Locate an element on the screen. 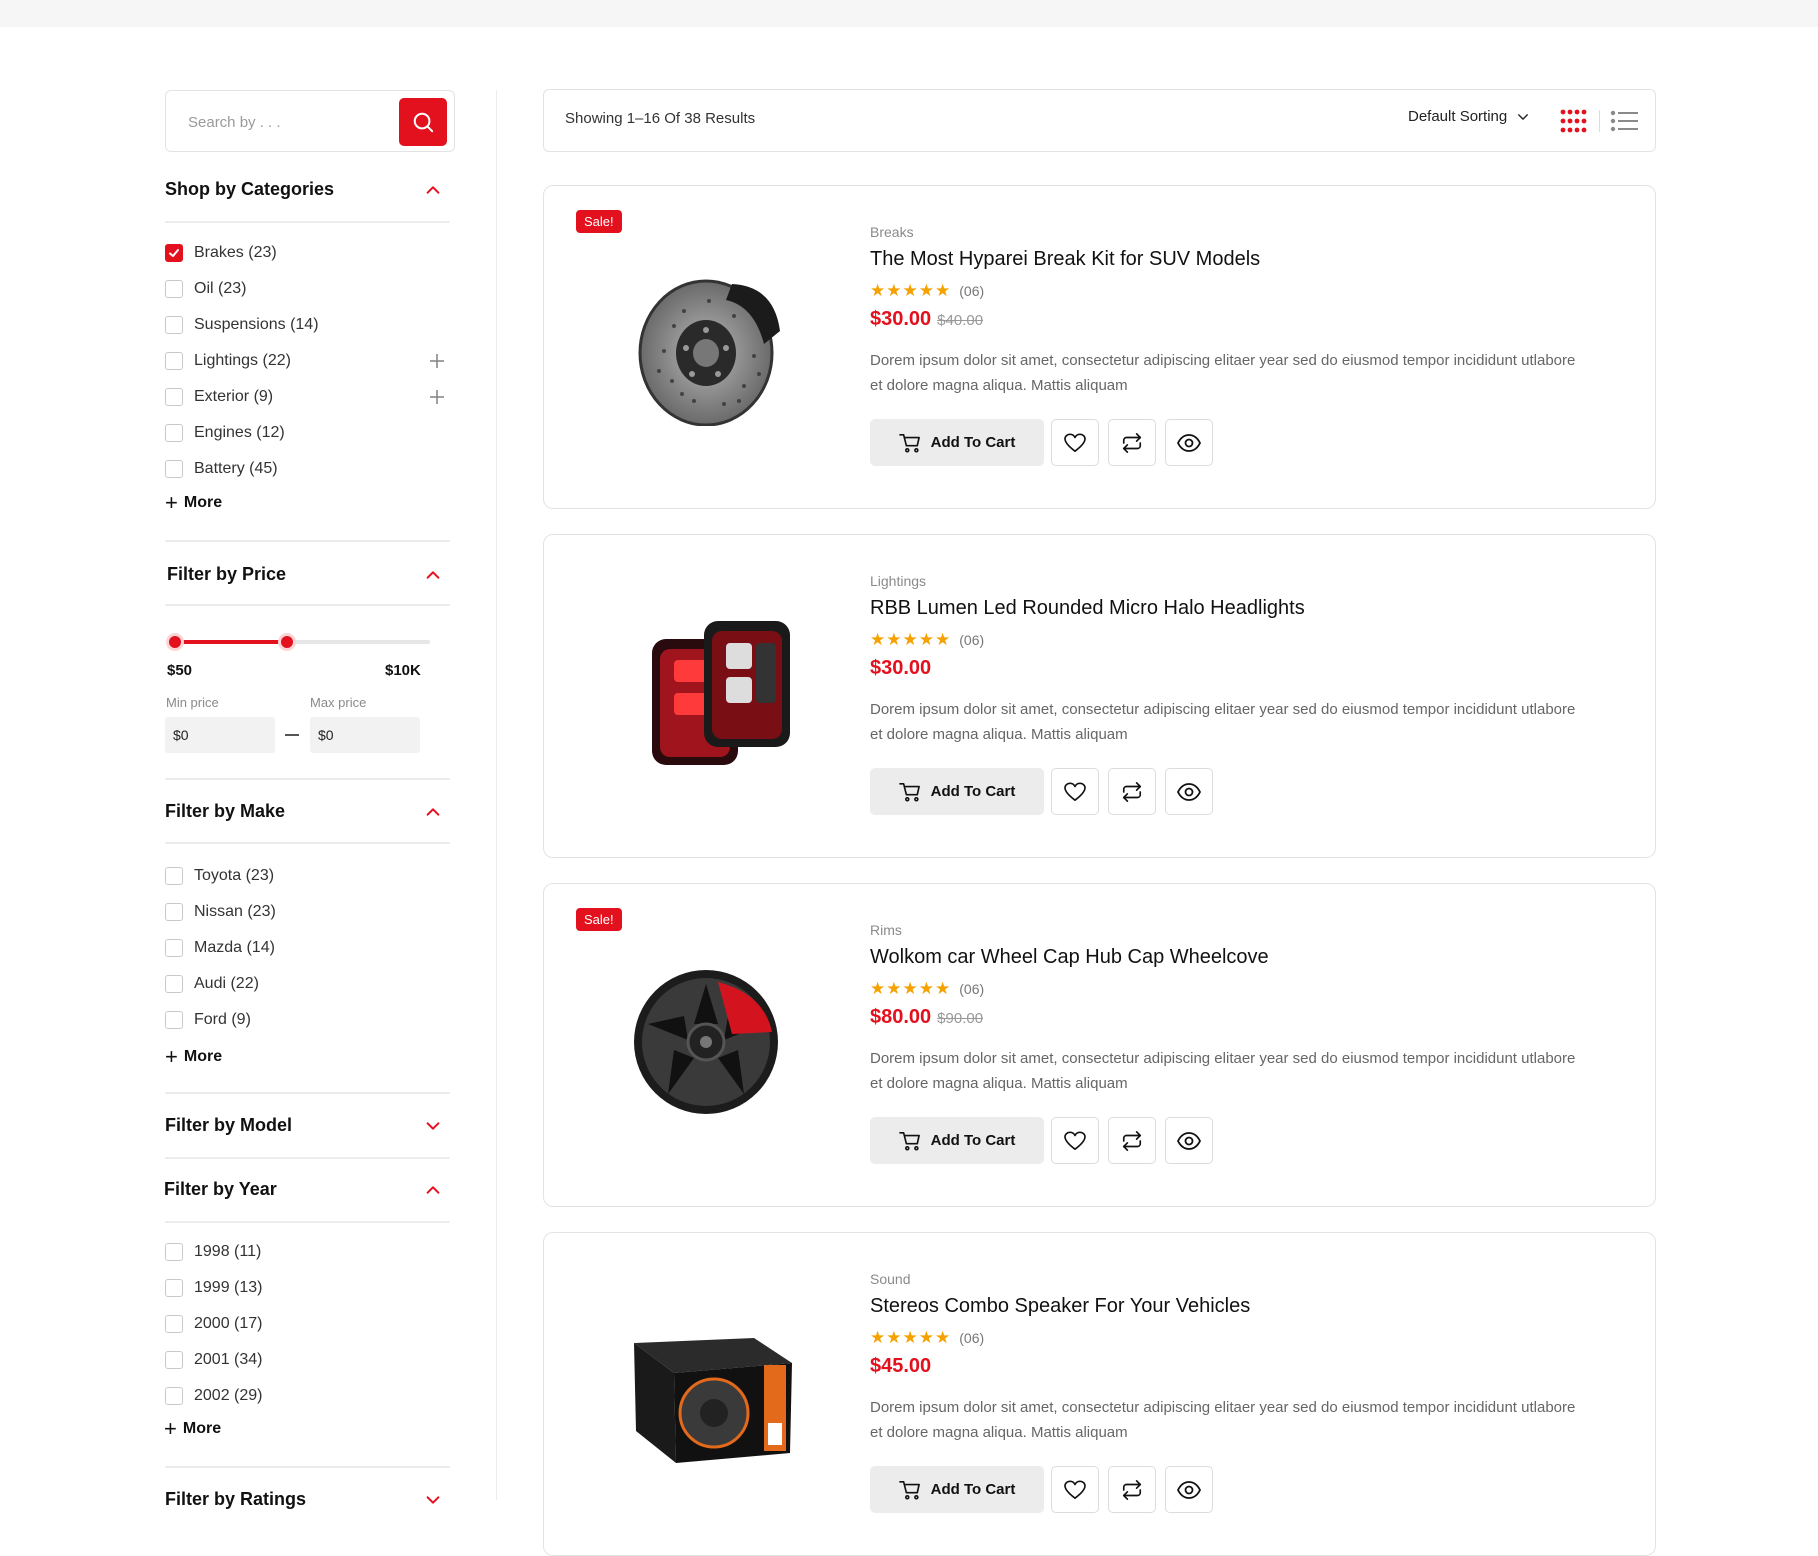  category-filter-item: Suspensions (14) is located at coordinates (242, 325).